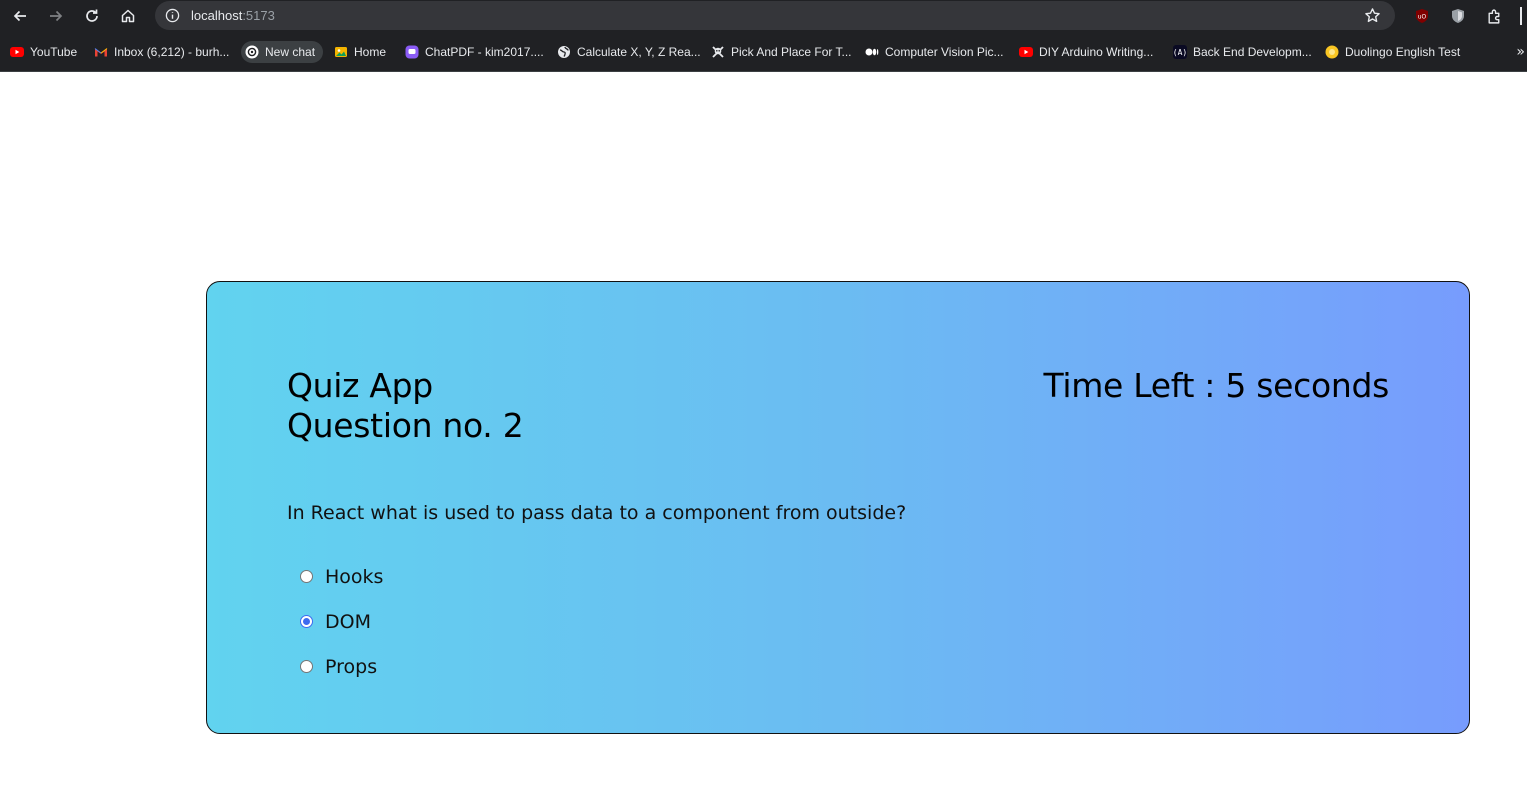  What do you see at coordinates (370, 52) in the screenshot?
I see `bookmark-label: Home` at bounding box center [370, 52].